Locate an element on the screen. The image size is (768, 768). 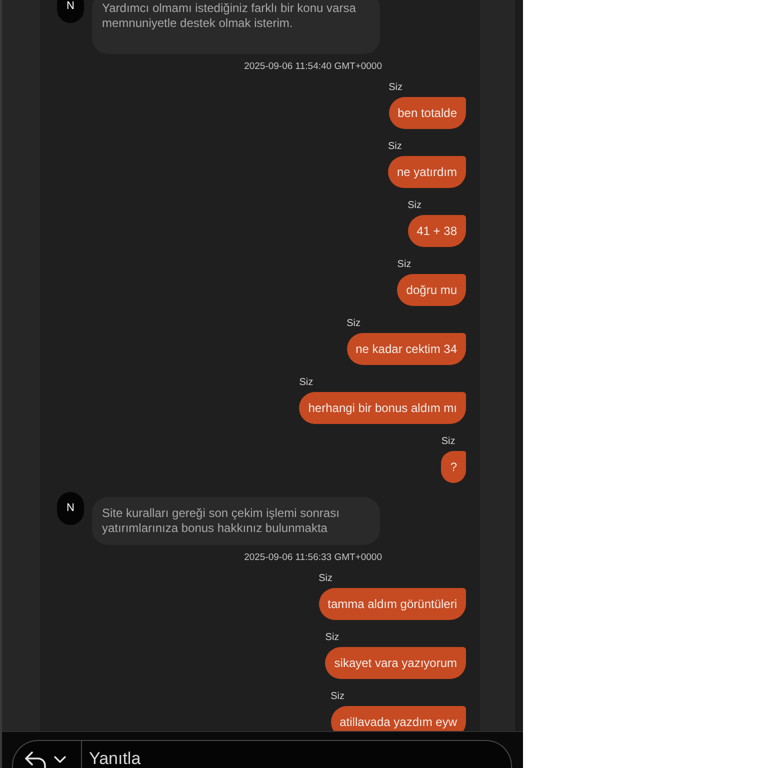
message-bubble: Yardımcı olmamı istediğiniz farklı bir konu varsa memnuniyetle destek olmak isterim. is located at coordinates (236, 27).